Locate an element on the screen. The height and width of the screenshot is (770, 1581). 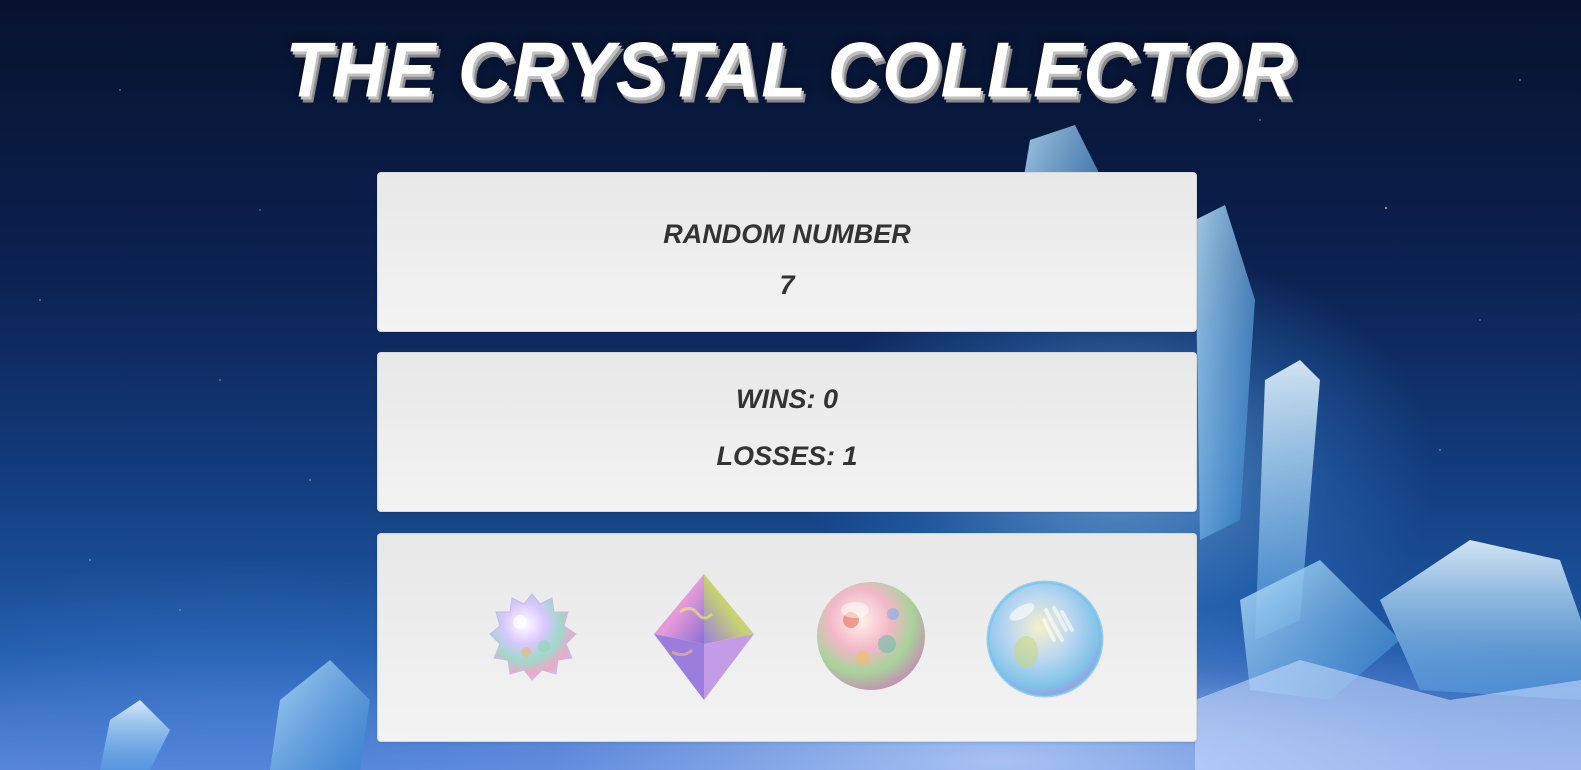
crystal-4-button is located at coordinates (1045, 639).